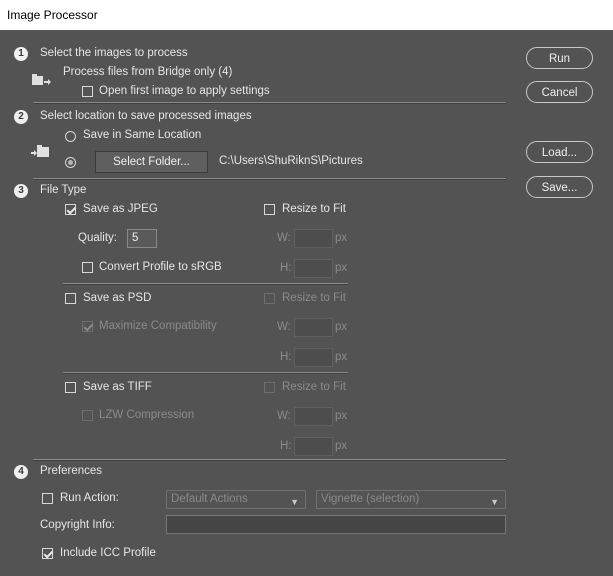  What do you see at coordinates (306, 15) in the screenshot?
I see `title-bar: Image Processor` at bounding box center [306, 15].